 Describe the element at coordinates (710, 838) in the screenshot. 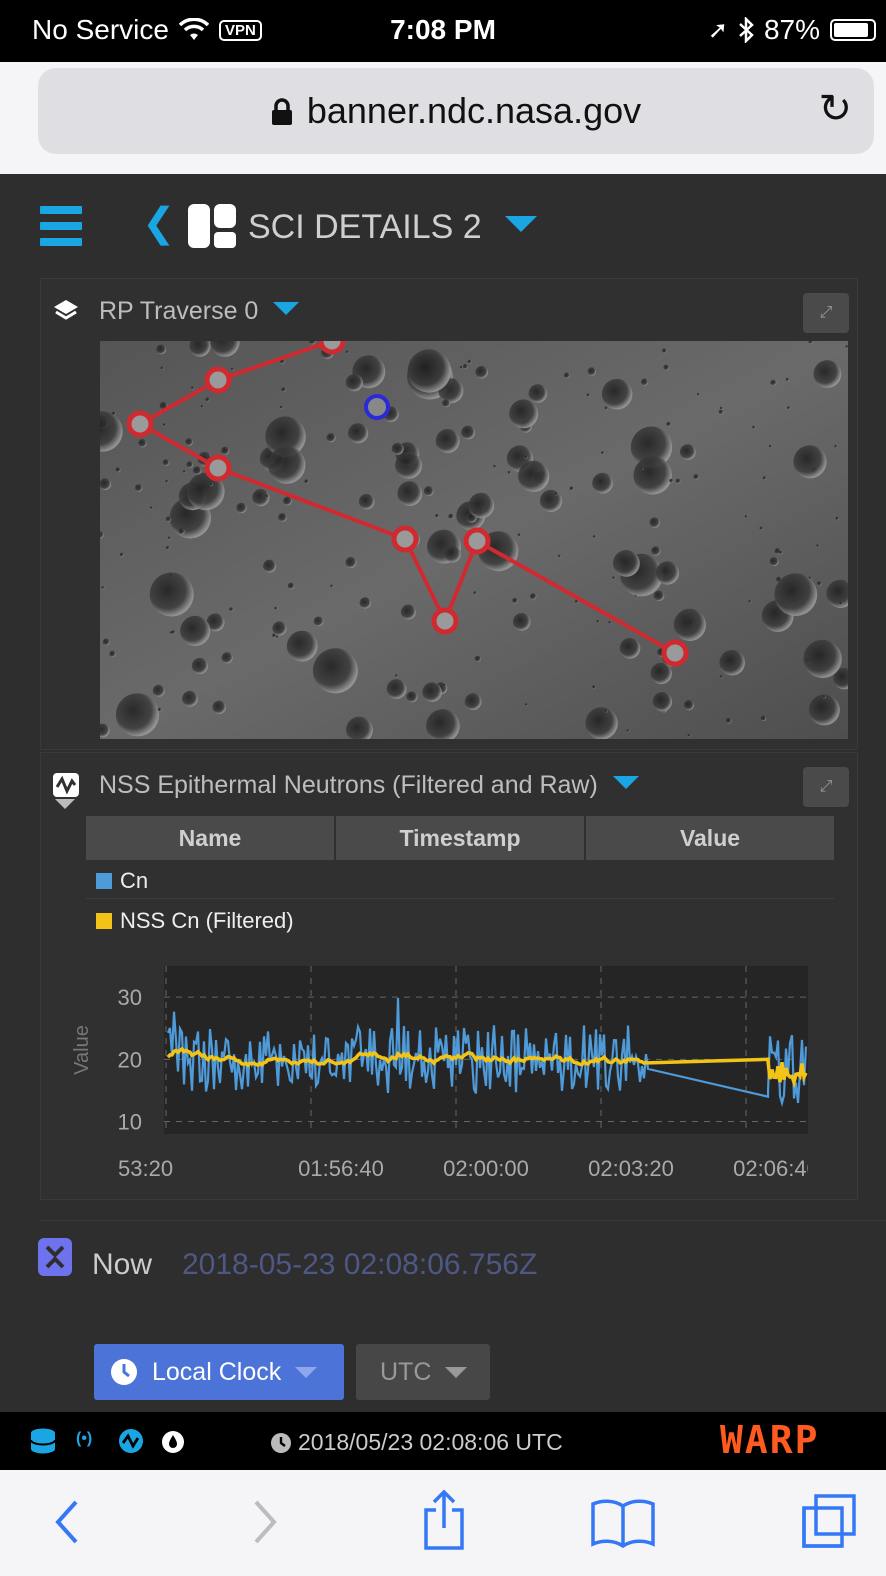

I see `col-value-header: Value` at that location.